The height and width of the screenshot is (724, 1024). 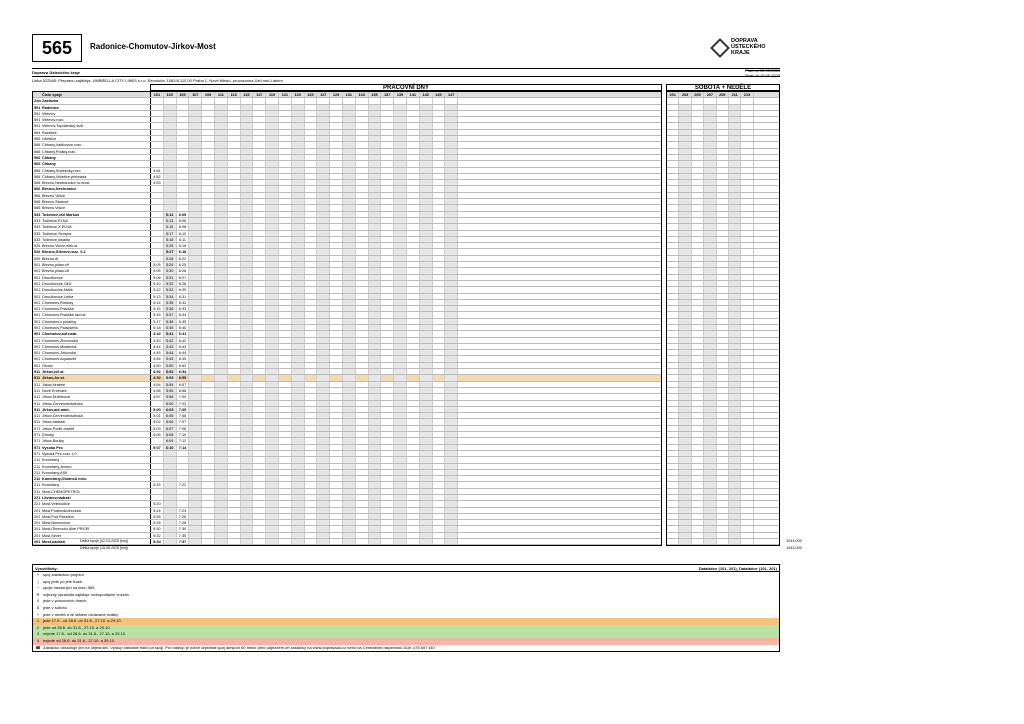 I want to click on time-cell: 4:54, so click(x=157, y=384).